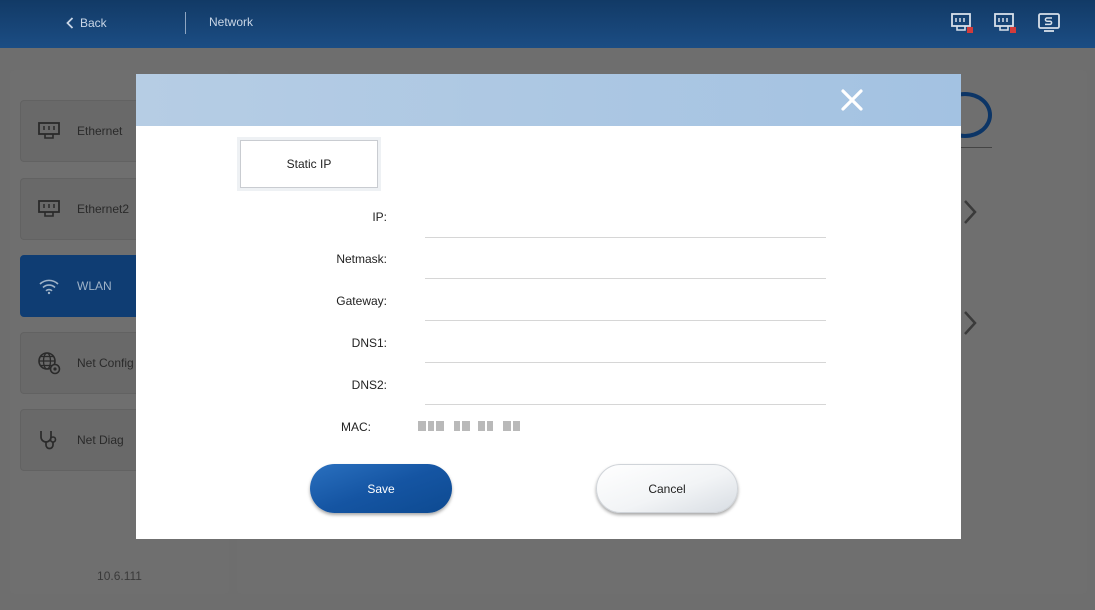  I want to click on sidebar-item-label: Net Diag, so click(100, 440).